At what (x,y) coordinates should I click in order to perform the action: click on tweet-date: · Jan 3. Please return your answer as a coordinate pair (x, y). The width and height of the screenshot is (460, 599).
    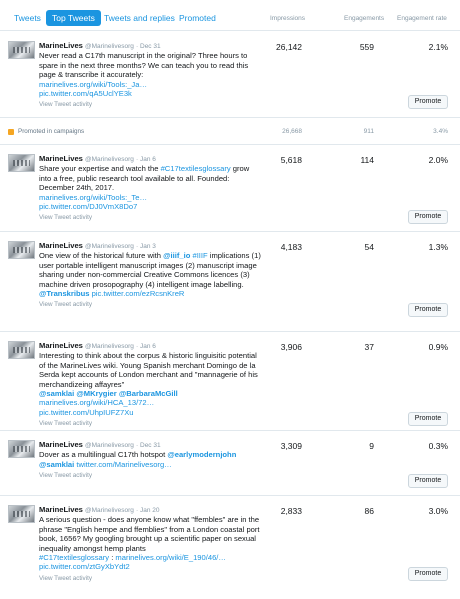
    Looking at the image, I should click on (146, 246).